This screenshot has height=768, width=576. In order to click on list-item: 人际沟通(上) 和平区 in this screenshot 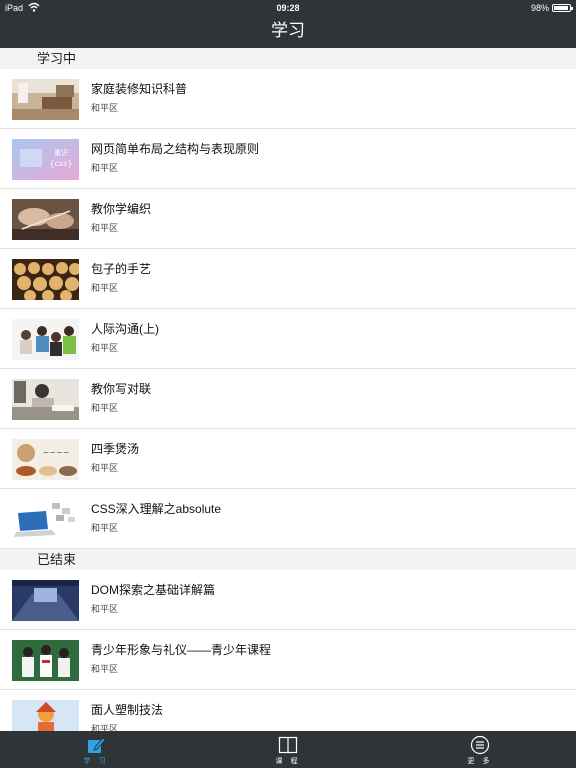, I will do `click(288, 339)`.